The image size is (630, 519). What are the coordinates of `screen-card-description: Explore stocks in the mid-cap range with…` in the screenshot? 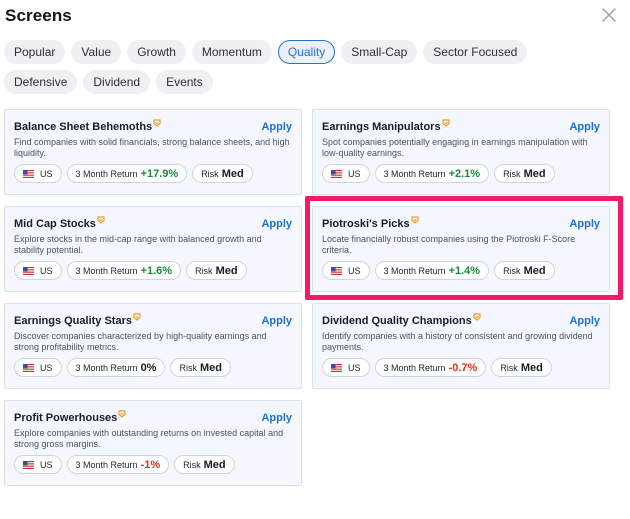 It's located at (138, 244).